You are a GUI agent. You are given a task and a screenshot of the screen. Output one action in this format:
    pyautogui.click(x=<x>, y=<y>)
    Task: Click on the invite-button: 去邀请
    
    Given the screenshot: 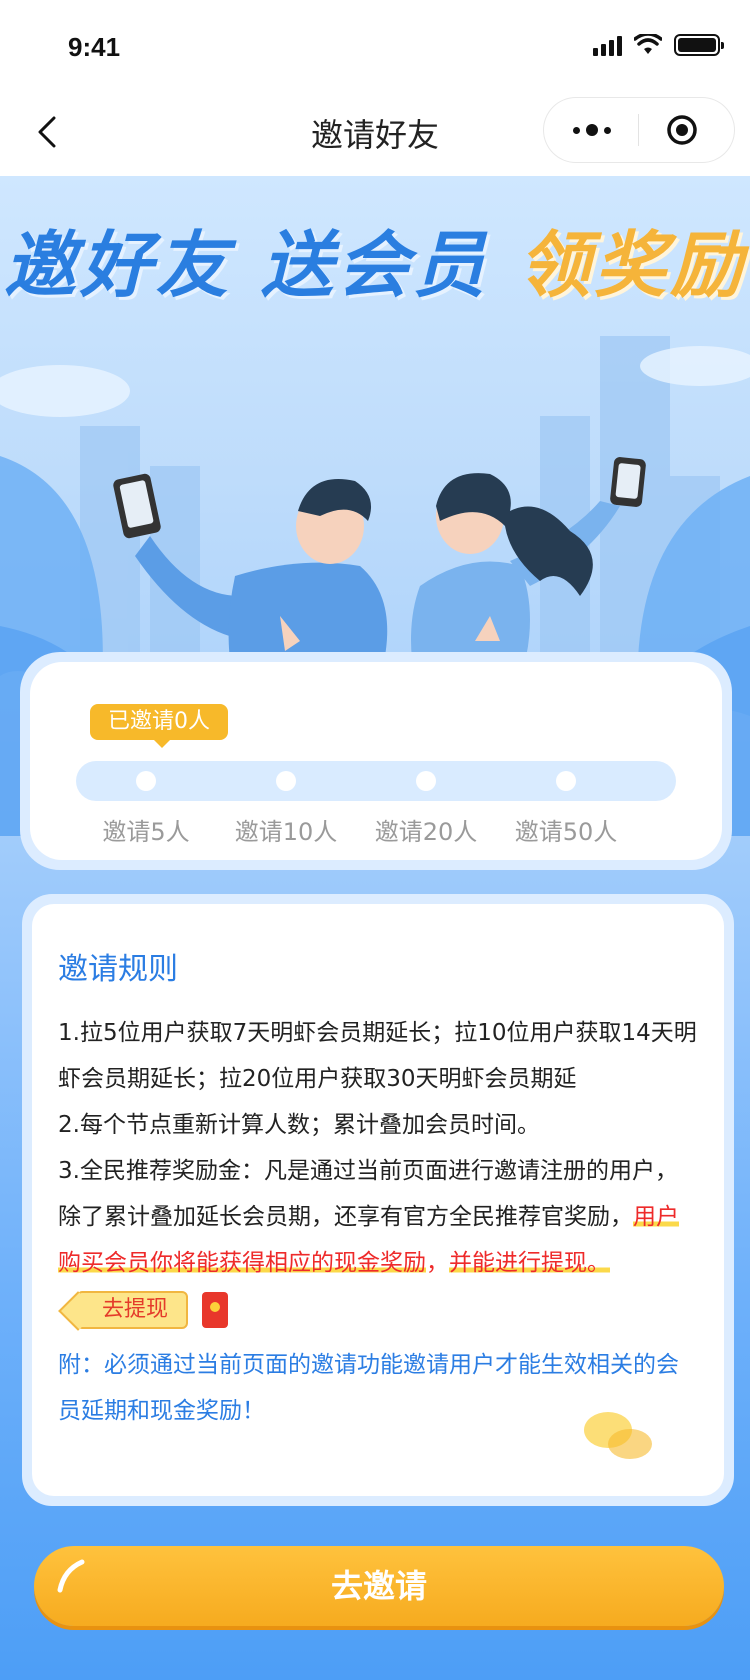 What is the action you would take?
    pyautogui.click(x=379, y=1586)
    